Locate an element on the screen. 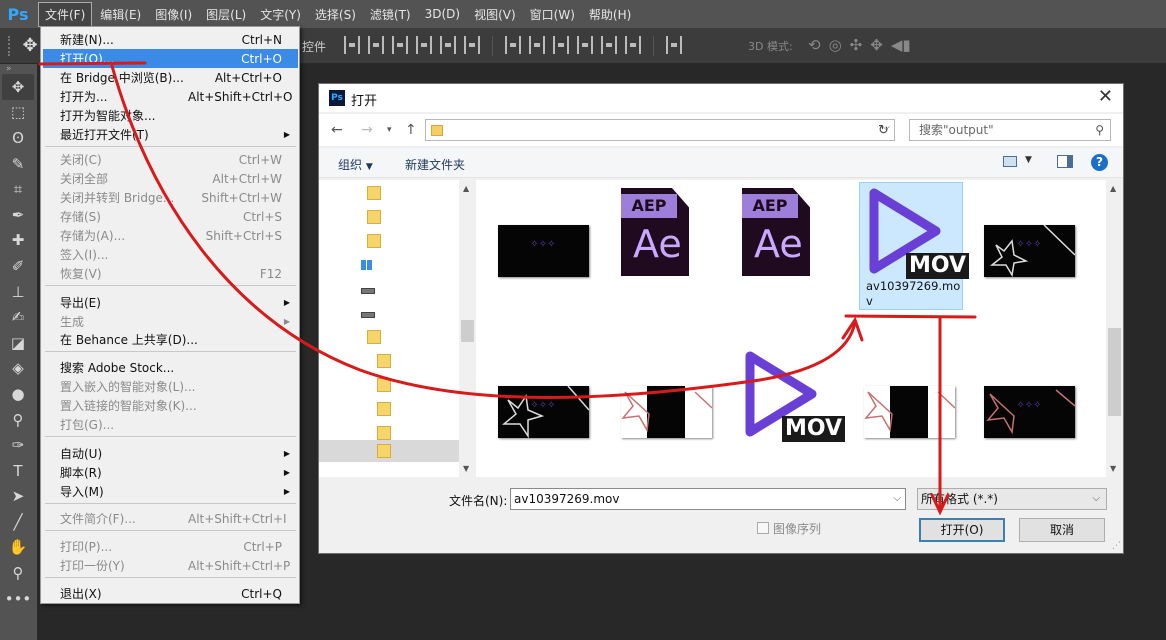 The width and height of the screenshot is (1166, 640). open-button: 打开(O) is located at coordinates (962, 530).